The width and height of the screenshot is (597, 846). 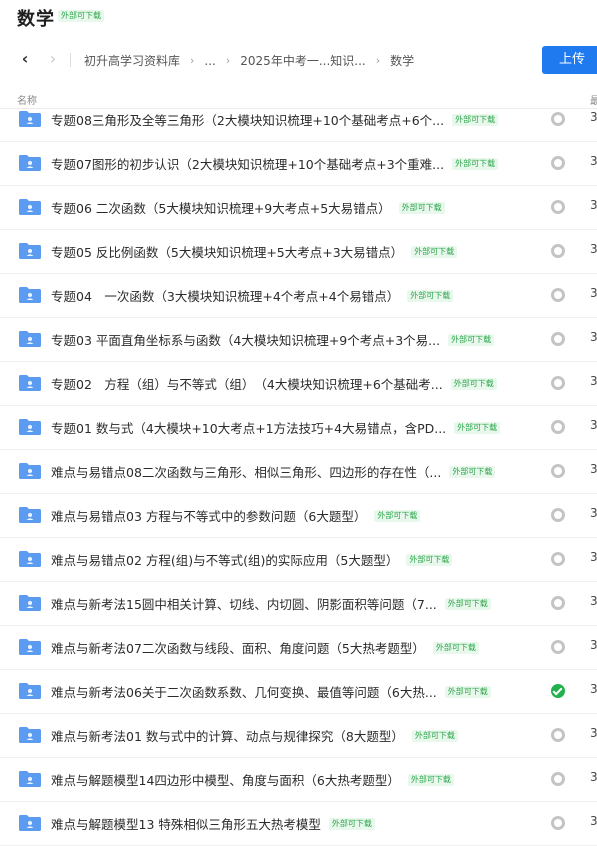 What do you see at coordinates (273, 471) in the screenshot?
I see `folder-name: 难点与易错点08二次函数与三角形、相似三角形、四边形的存在性（... 外部可下载` at bounding box center [273, 471].